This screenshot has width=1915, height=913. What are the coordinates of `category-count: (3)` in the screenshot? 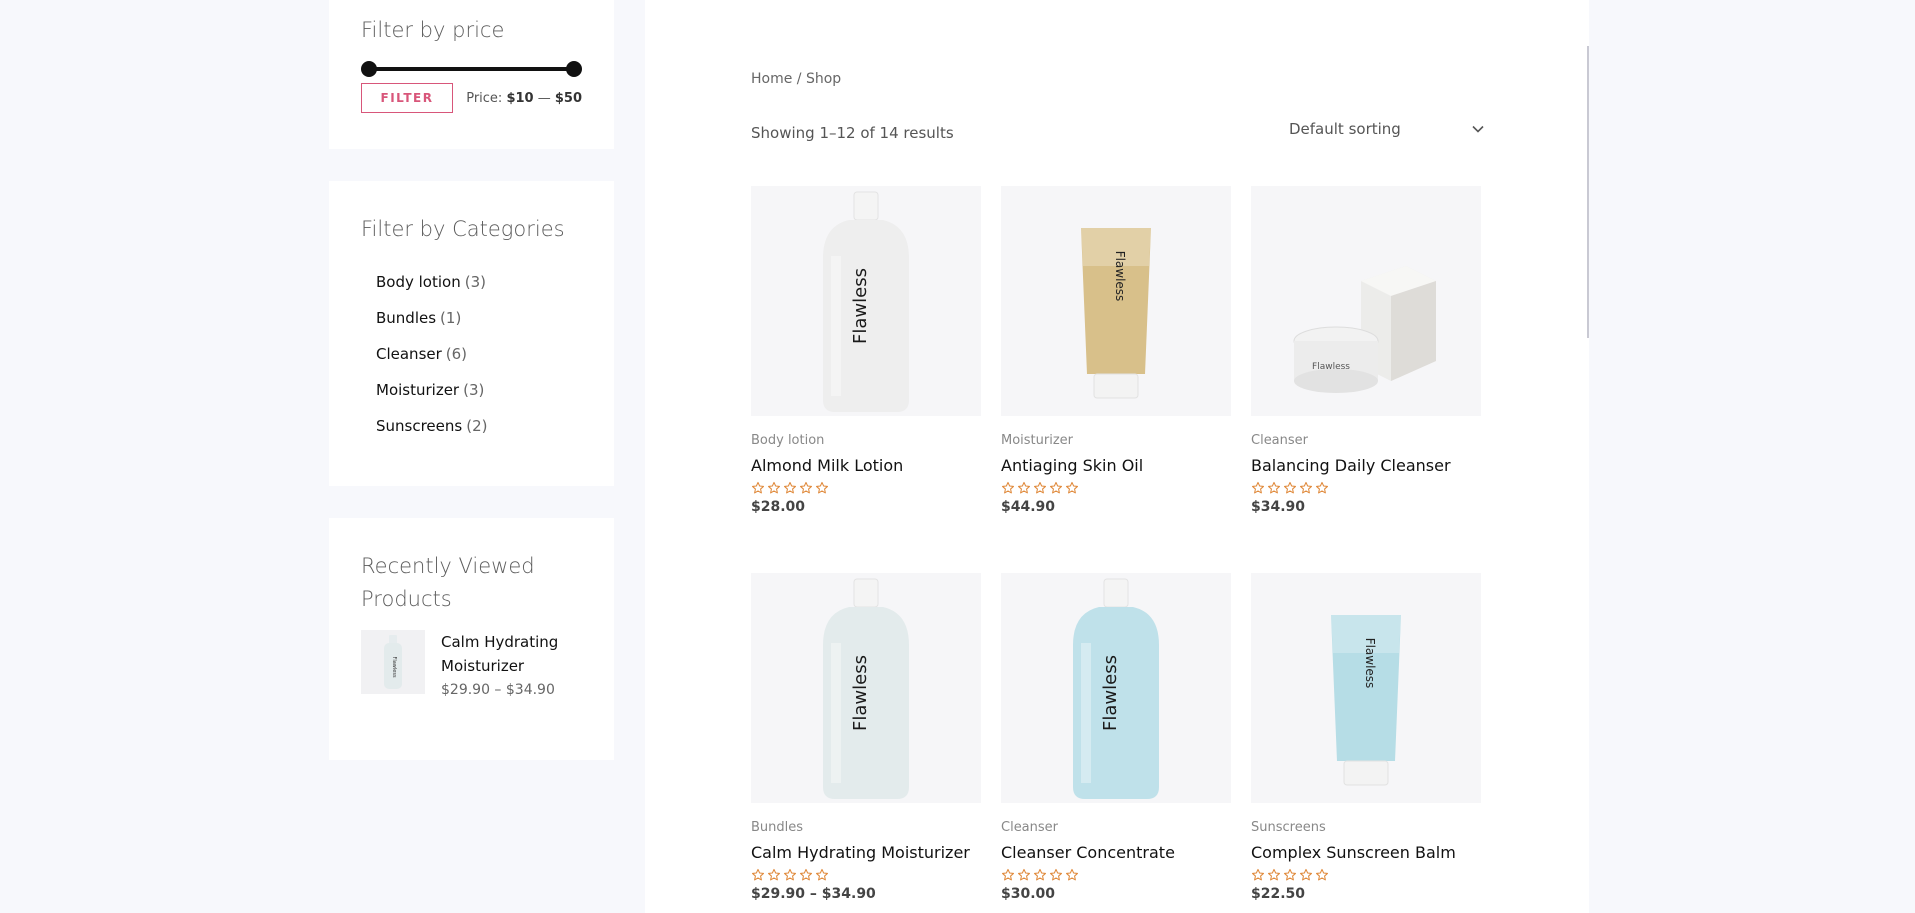 It's located at (474, 390).